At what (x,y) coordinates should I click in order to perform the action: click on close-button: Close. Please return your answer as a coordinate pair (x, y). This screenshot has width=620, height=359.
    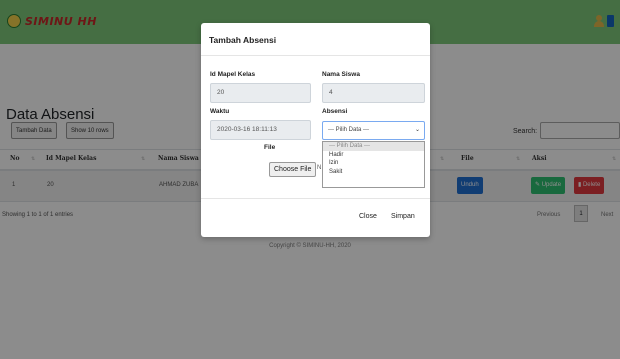
    Looking at the image, I should click on (368, 216).